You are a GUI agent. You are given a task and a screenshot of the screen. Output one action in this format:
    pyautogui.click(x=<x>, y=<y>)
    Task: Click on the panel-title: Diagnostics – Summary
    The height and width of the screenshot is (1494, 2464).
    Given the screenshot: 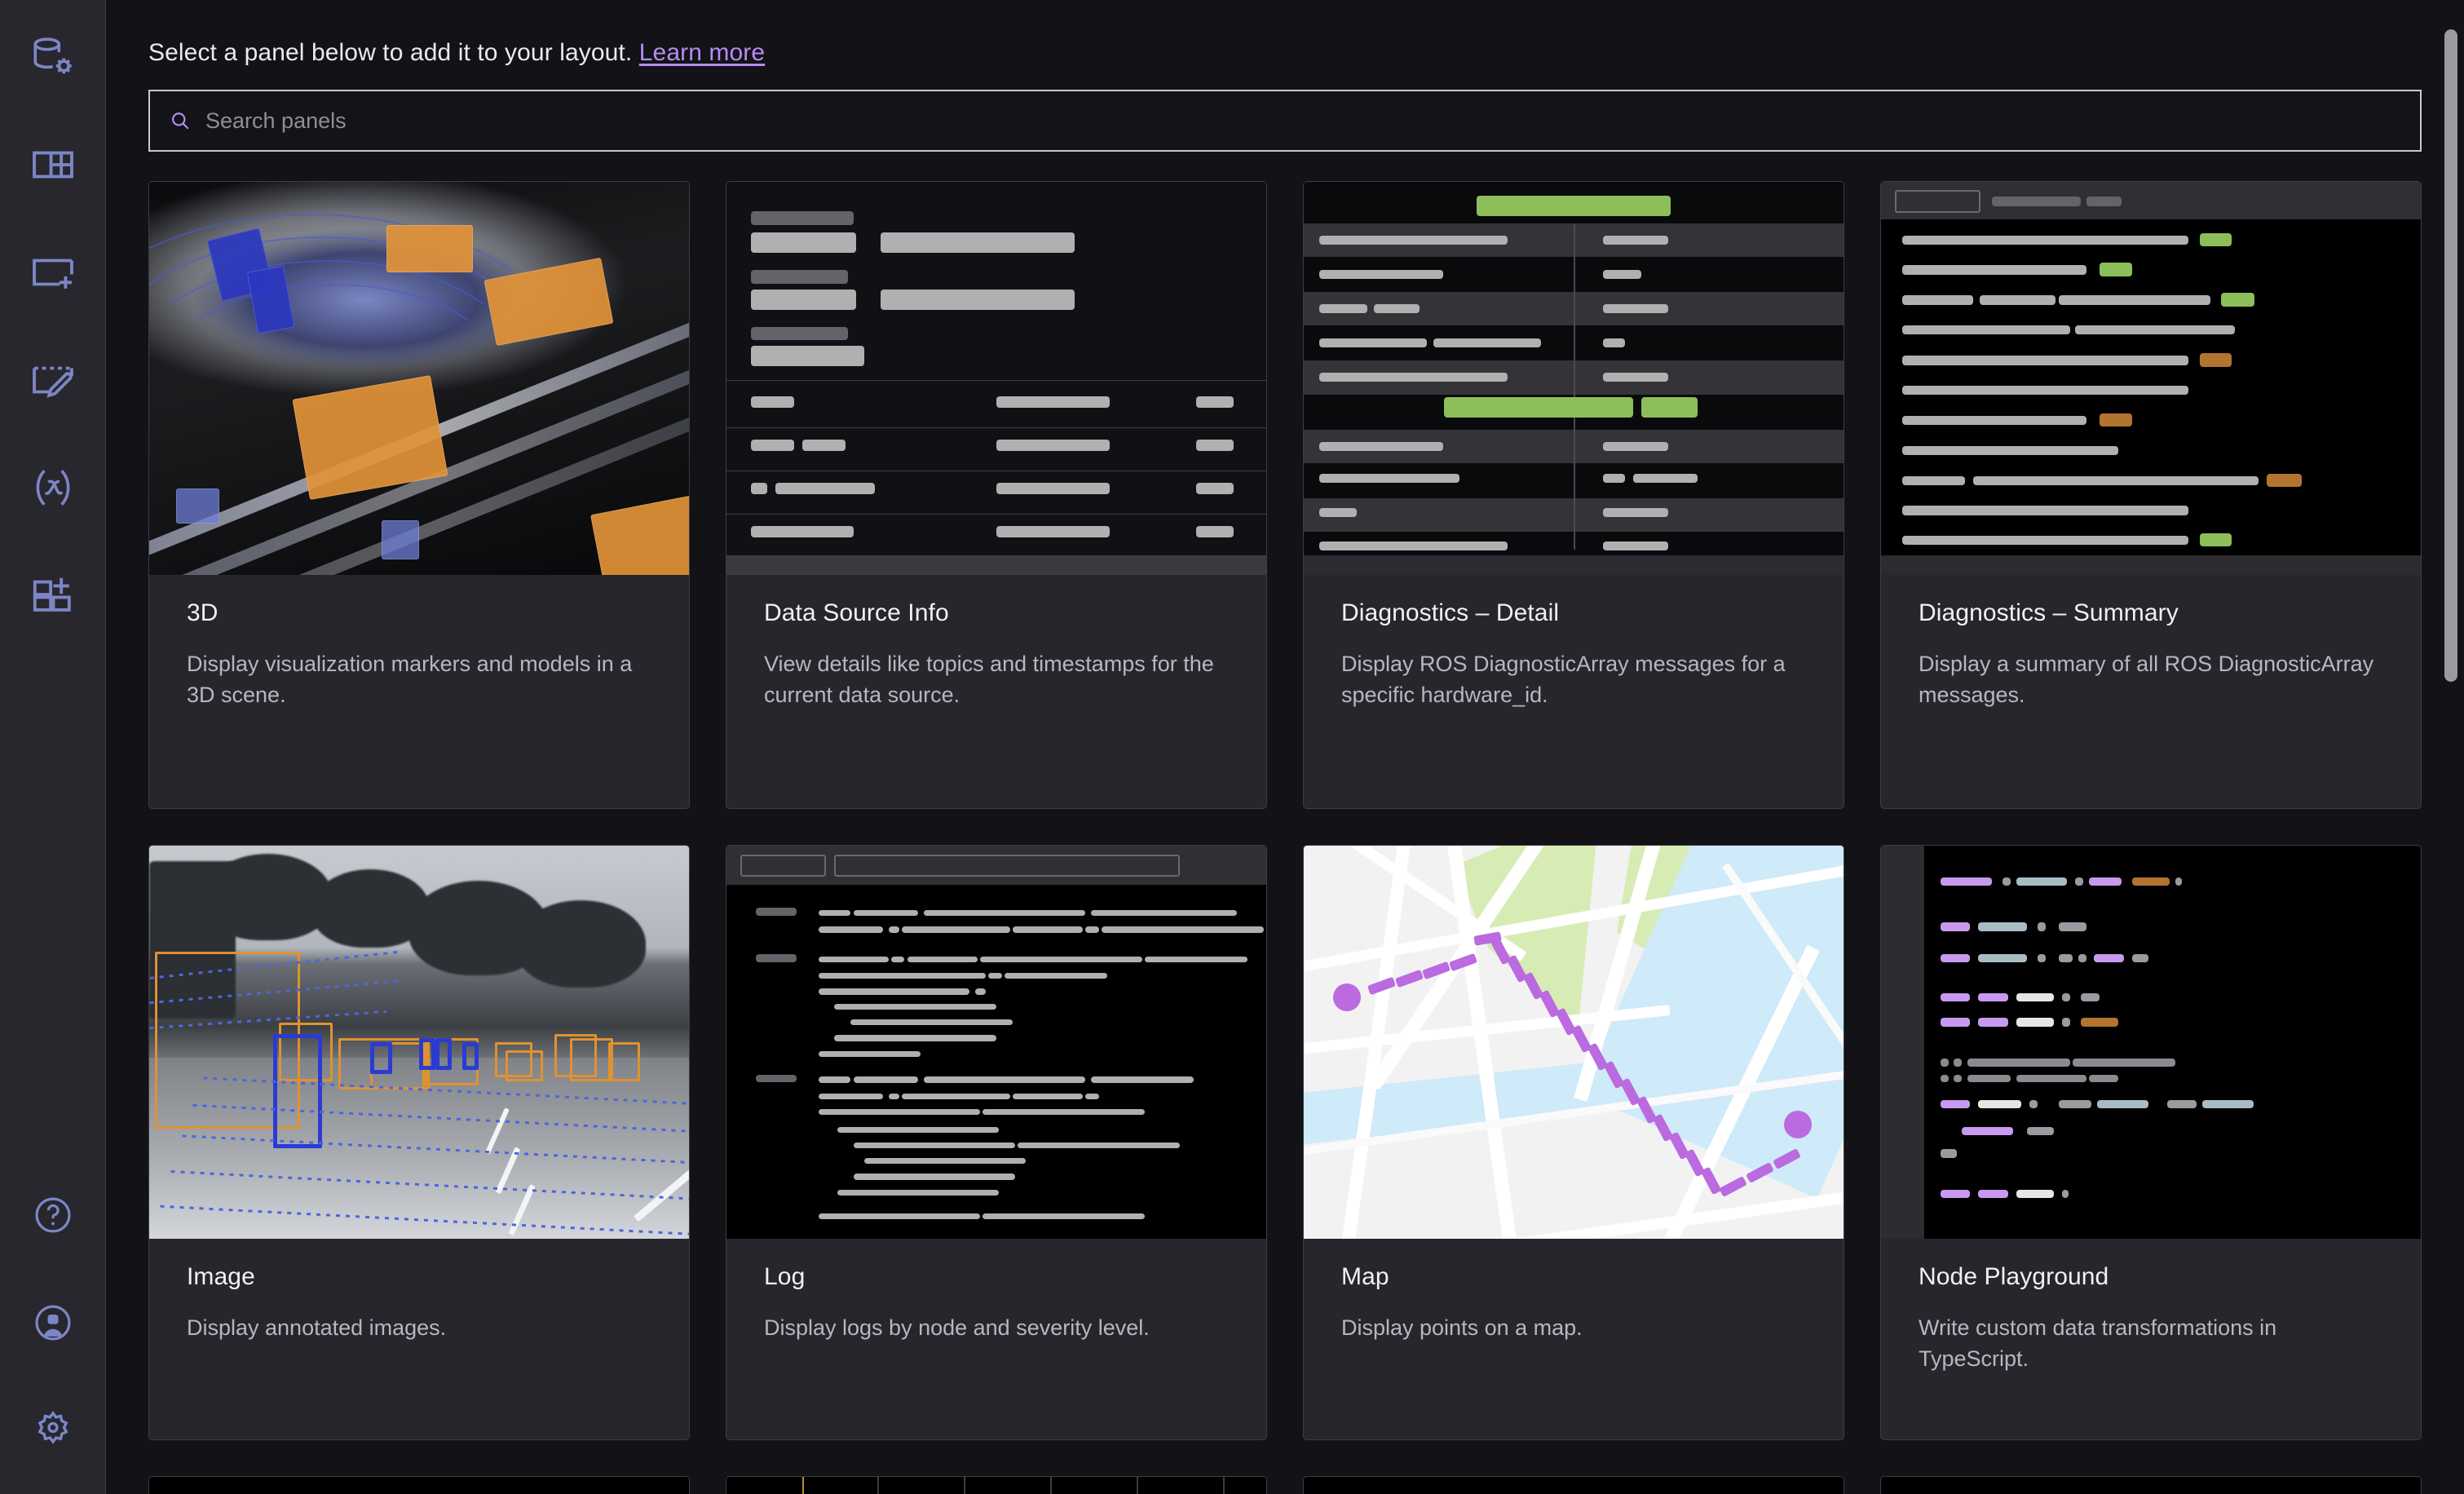 What is the action you would take?
    pyautogui.click(x=2049, y=612)
    